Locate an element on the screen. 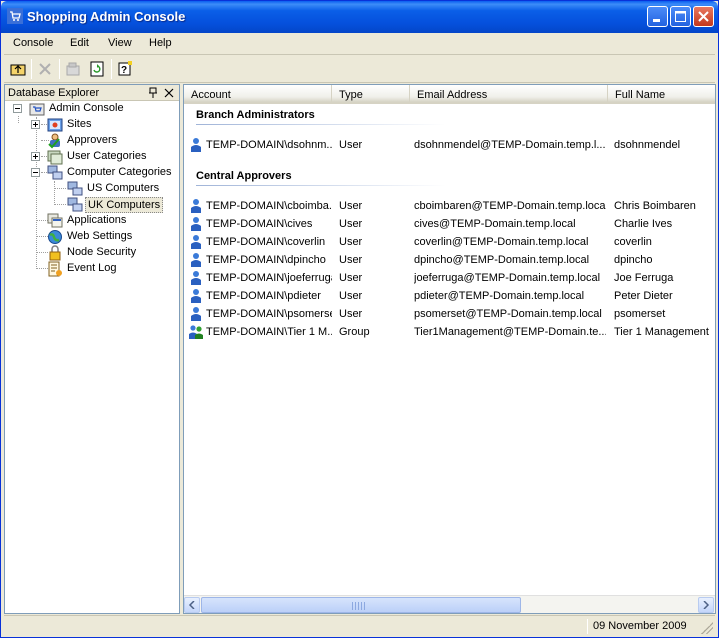  tree-event-log: Event Log is located at coordinates (101, 269).